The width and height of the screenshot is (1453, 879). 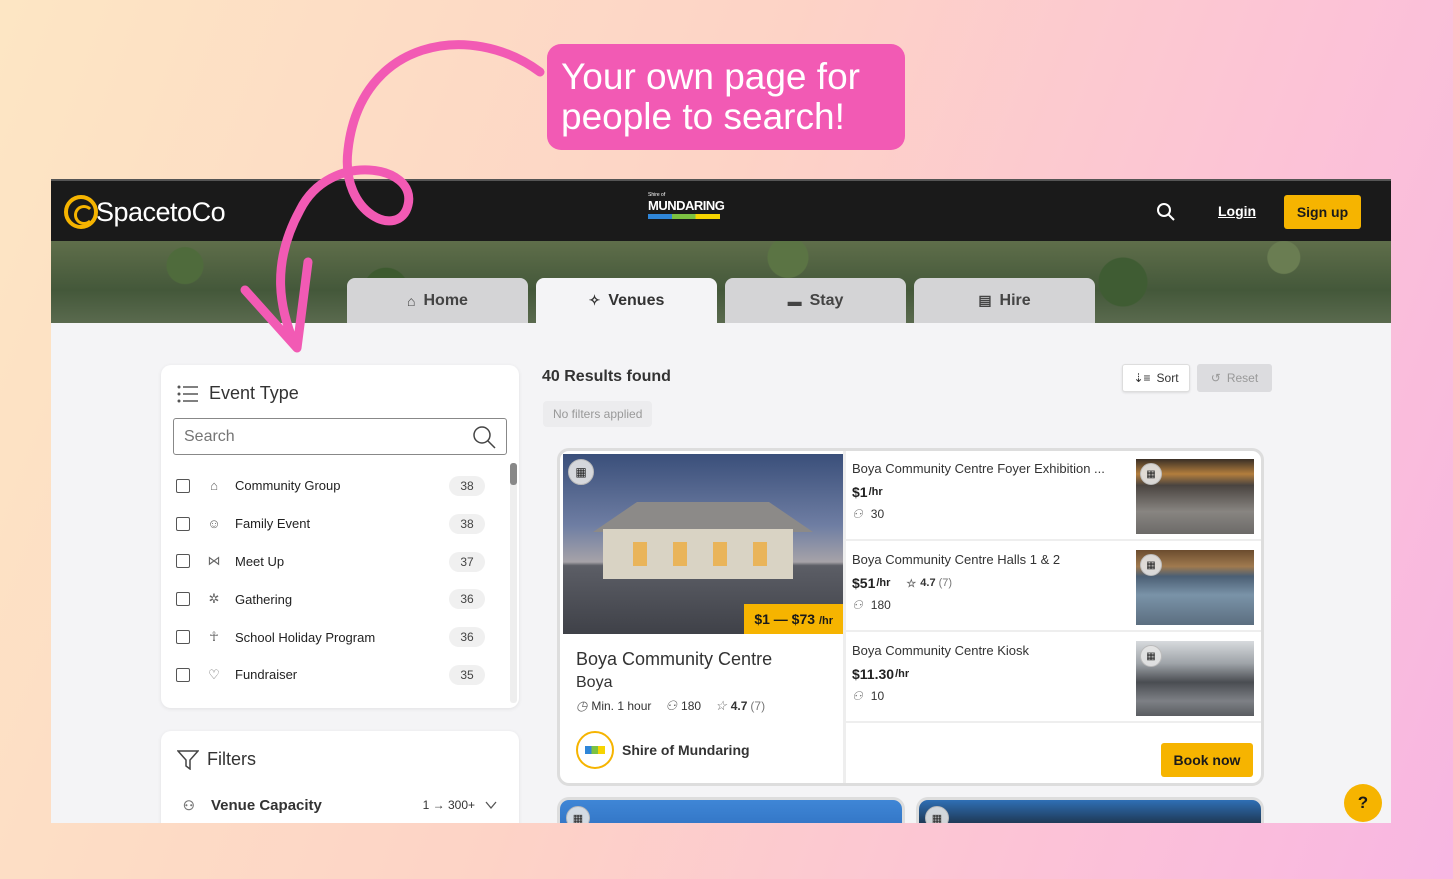 I want to click on list-item: ✲ Gathering 36, so click(x=334, y=599).